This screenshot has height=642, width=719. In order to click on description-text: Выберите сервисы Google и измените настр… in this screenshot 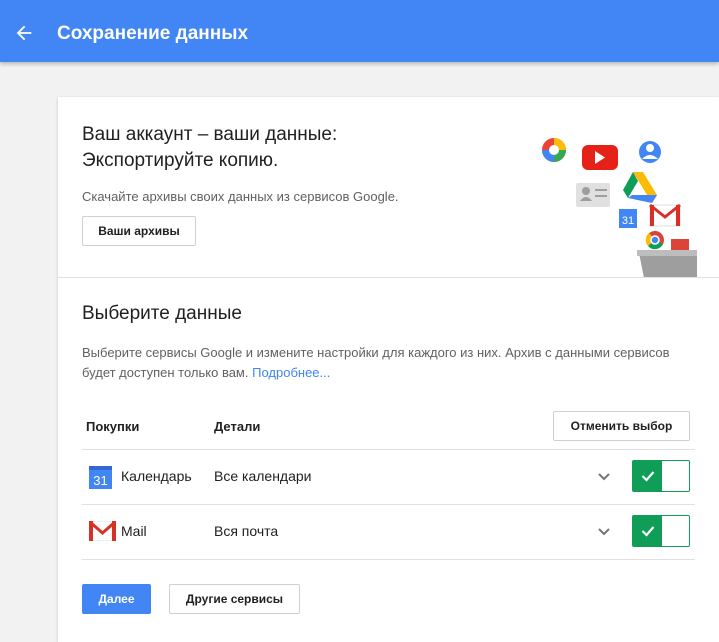, I will do `click(376, 362)`.